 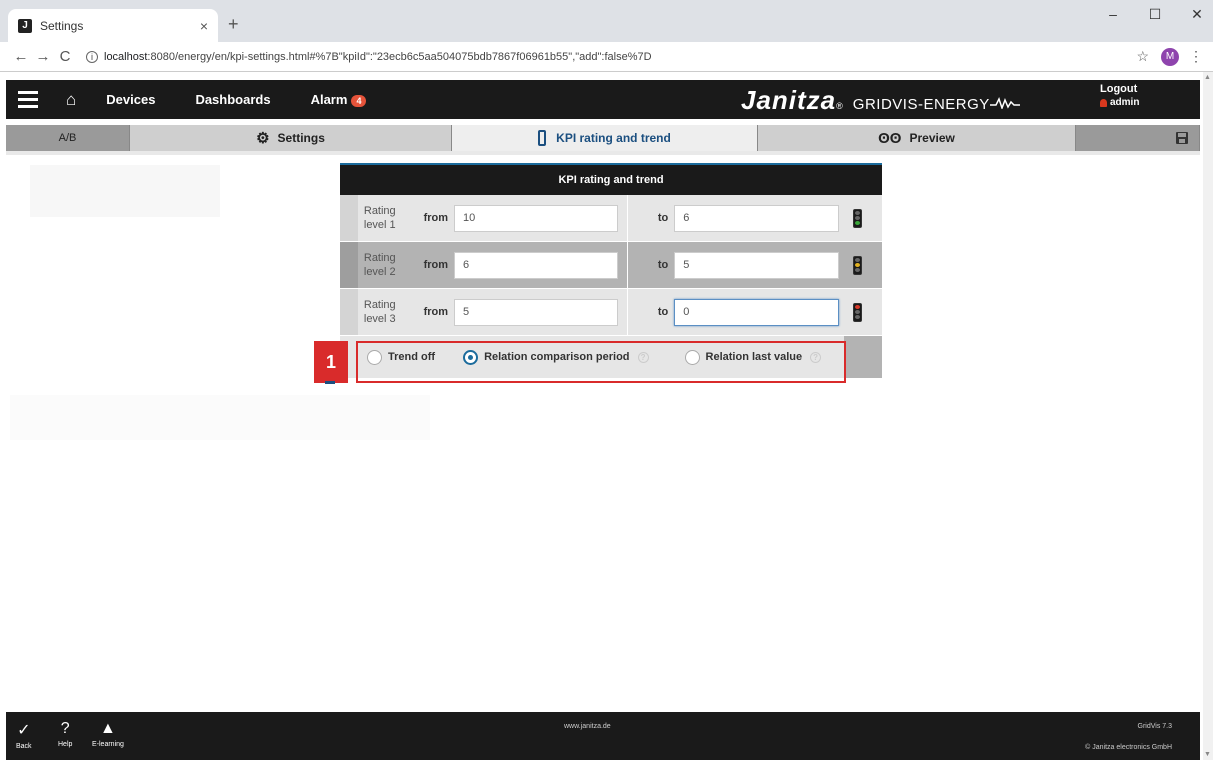 What do you see at coordinates (1196, 56) in the screenshot?
I see `browser-menu-icon: ⋮` at bounding box center [1196, 56].